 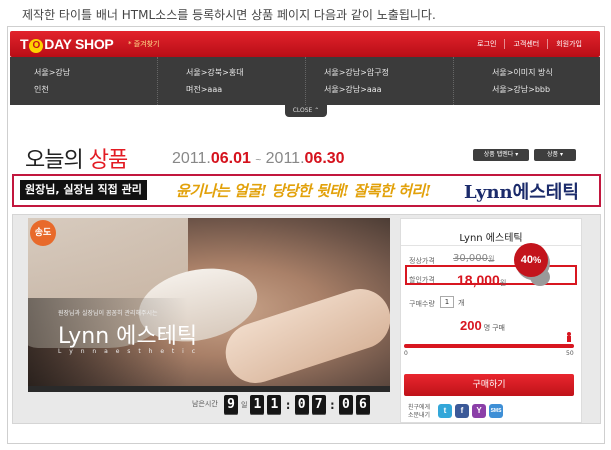 What do you see at coordinates (209, 389) in the screenshot?
I see `photo-bottom-shade` at bounding box center [209, 389].